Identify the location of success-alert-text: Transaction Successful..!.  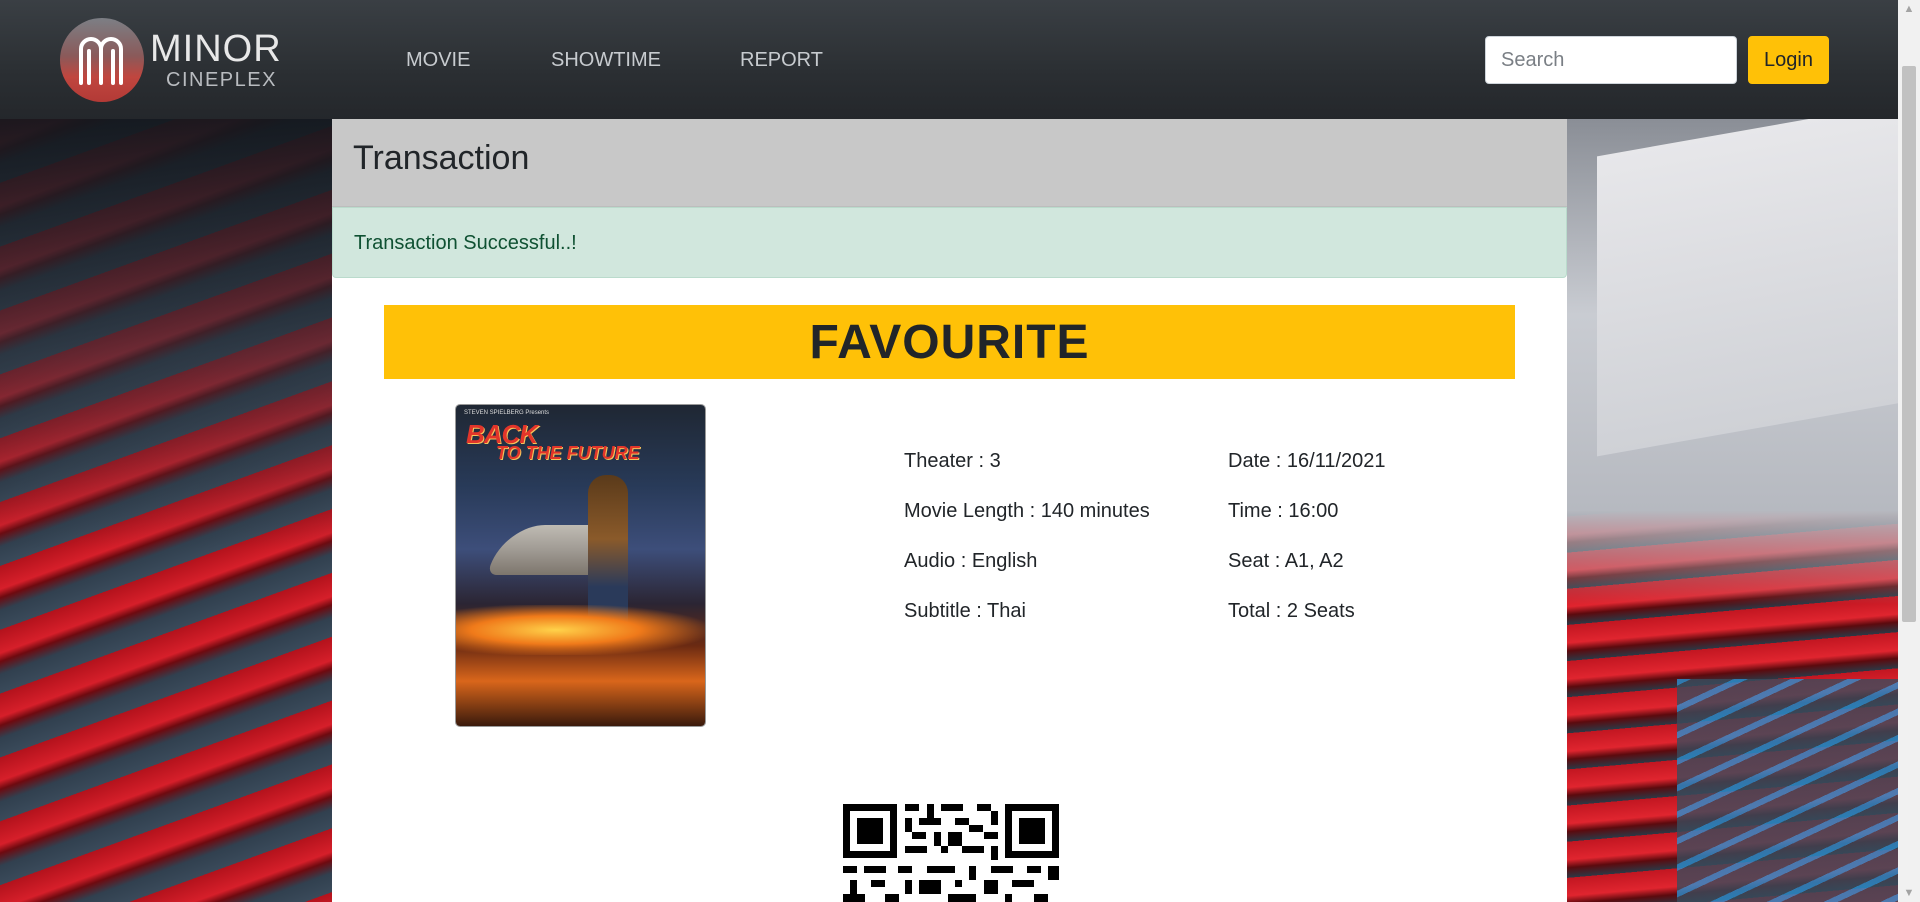
(465, 243).